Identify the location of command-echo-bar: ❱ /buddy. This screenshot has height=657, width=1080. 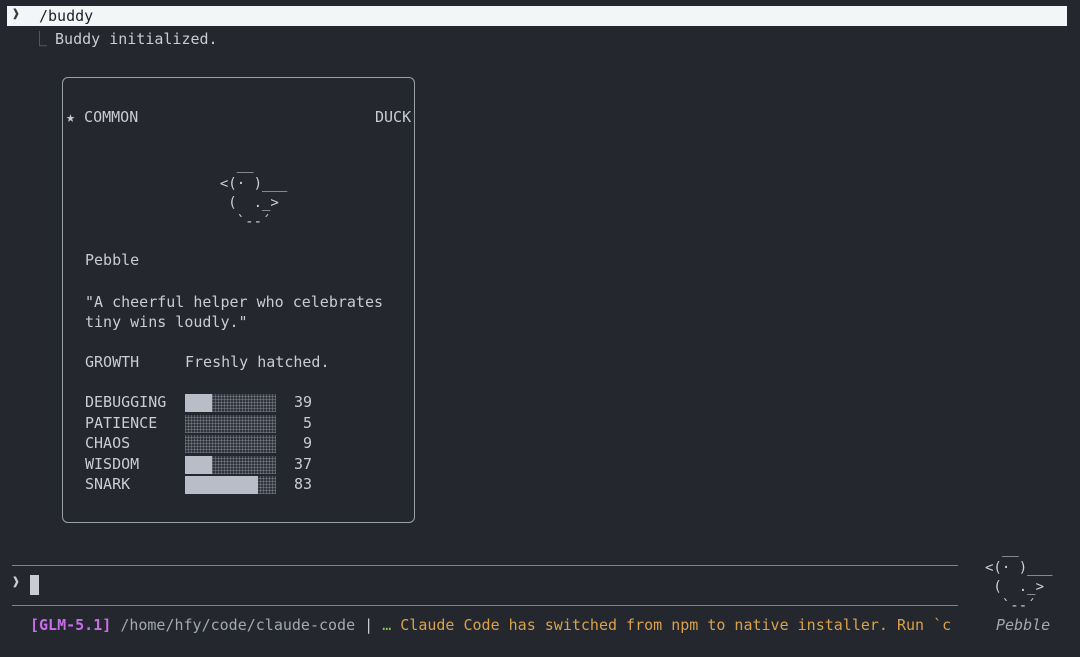
(537, 16).